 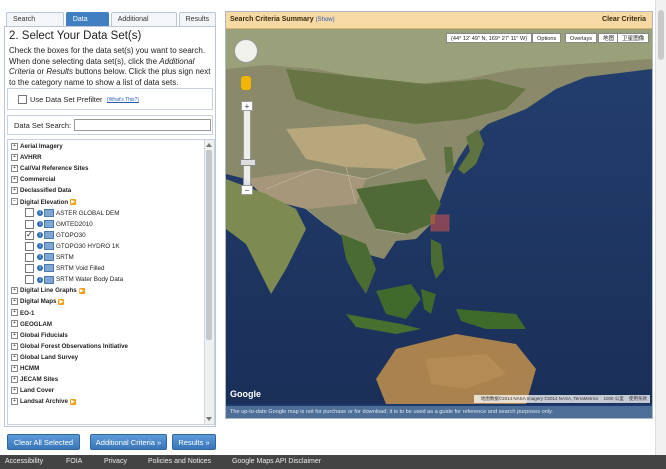 I want to click on category-item: + Aerial Imagery, so click(x=37, y=146).